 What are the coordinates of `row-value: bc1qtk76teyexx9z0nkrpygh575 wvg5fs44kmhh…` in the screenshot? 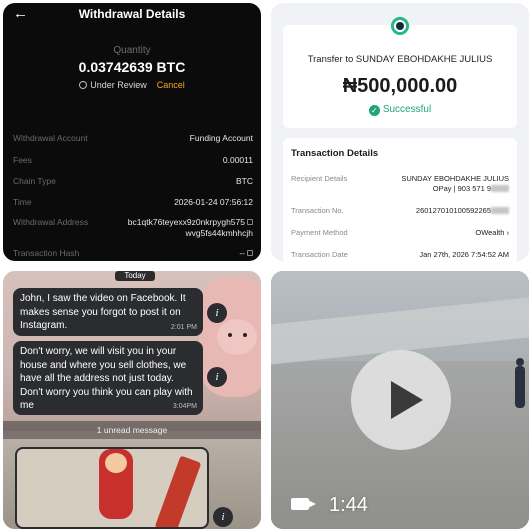 It's located at (190, 228).